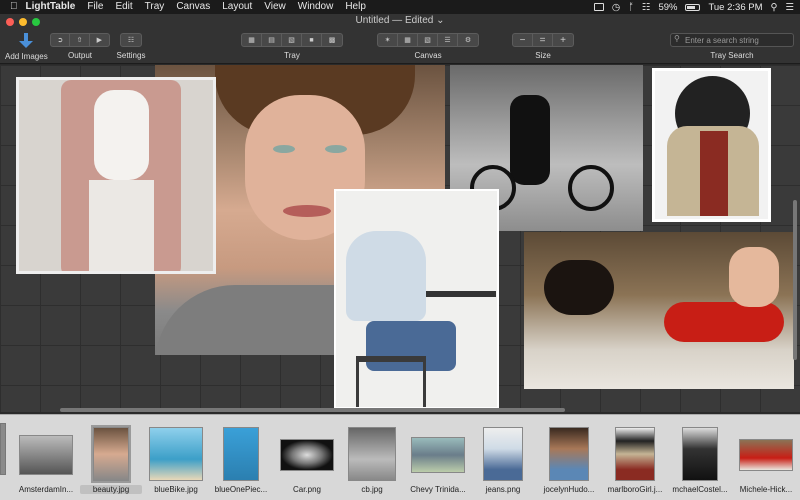  Describe the element at coordinates (579, 287) in the screenshot. I see `model-hair-shape` at that location.